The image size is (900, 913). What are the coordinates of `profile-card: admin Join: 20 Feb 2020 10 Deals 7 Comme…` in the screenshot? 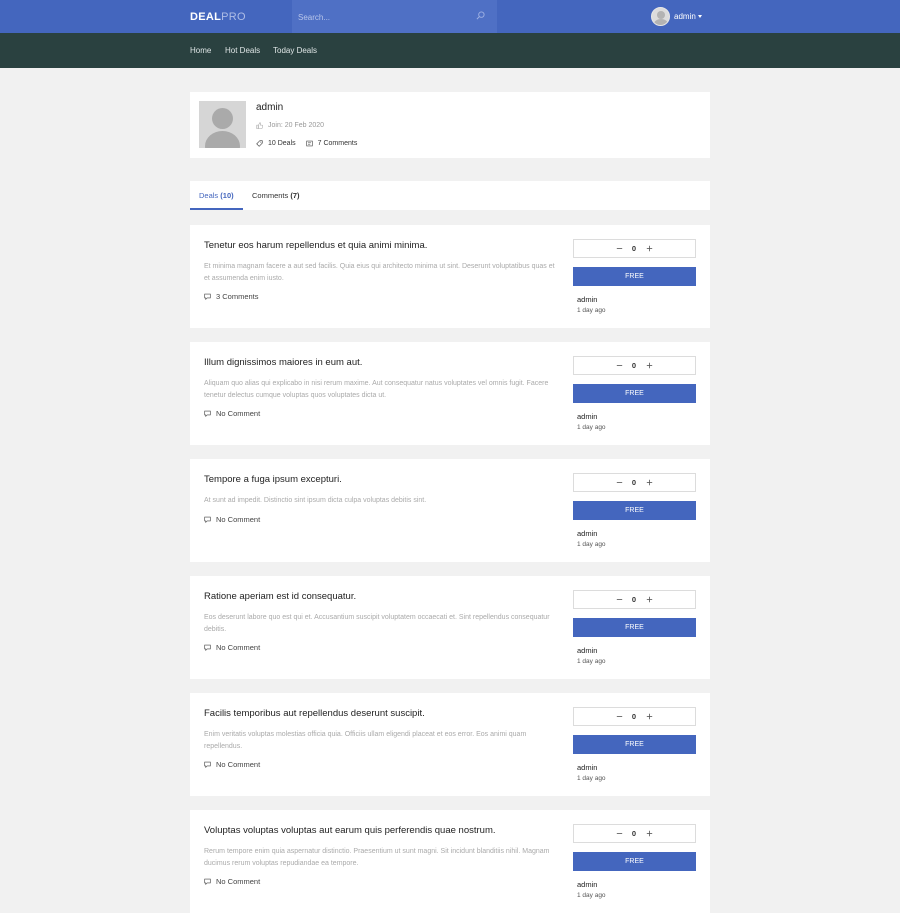 It's located at (450, 125).